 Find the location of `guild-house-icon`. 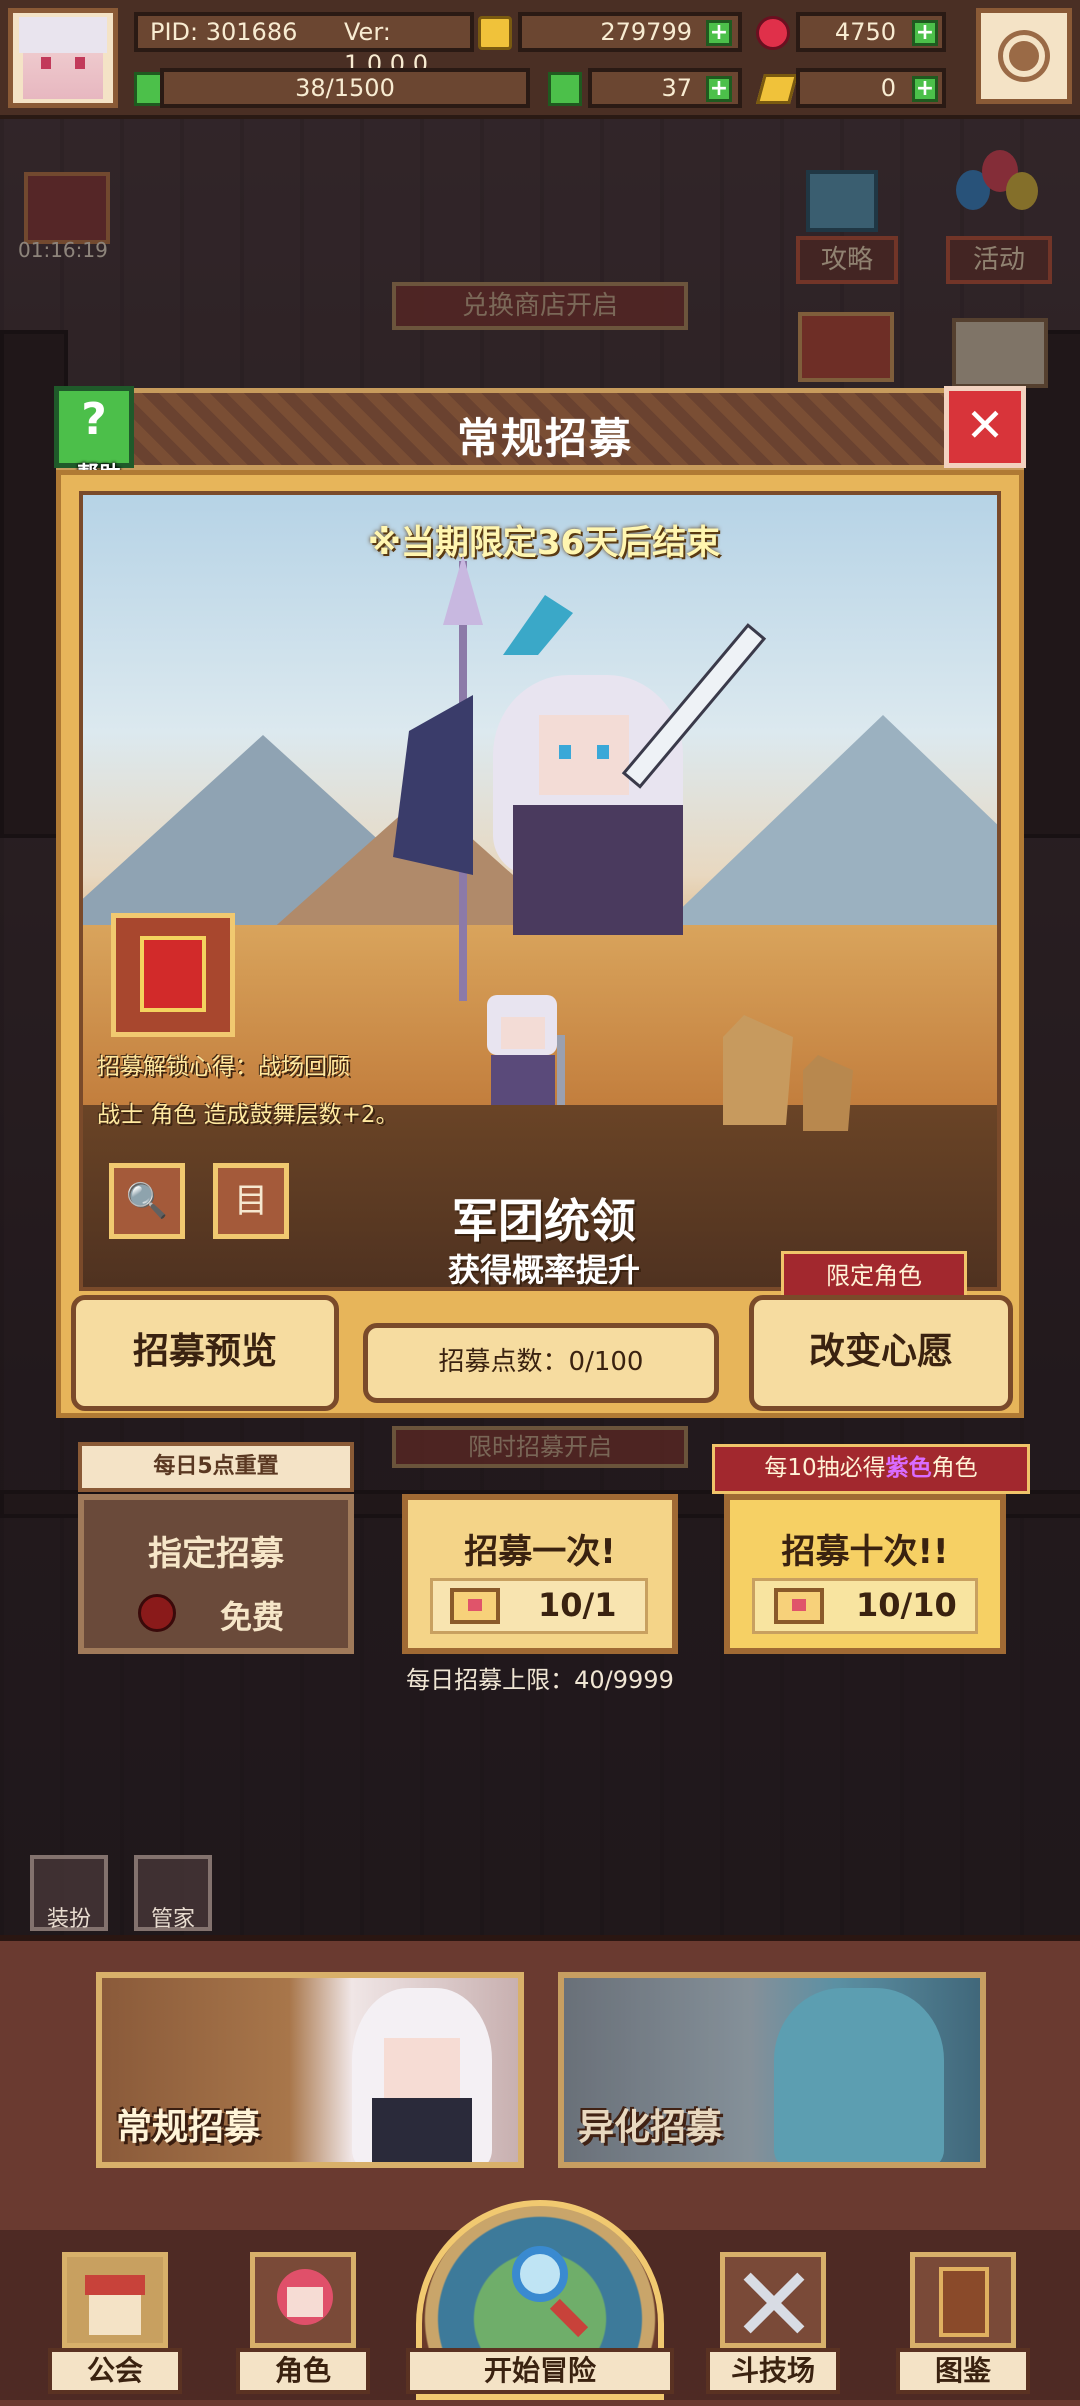

guild-house-icon is located at coordinates (115, 2300).